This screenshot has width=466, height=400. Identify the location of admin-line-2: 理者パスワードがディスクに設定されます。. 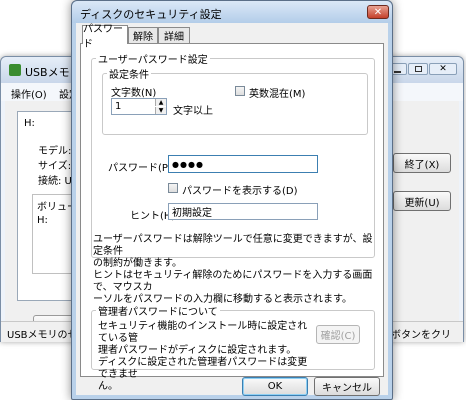
(197, 350).